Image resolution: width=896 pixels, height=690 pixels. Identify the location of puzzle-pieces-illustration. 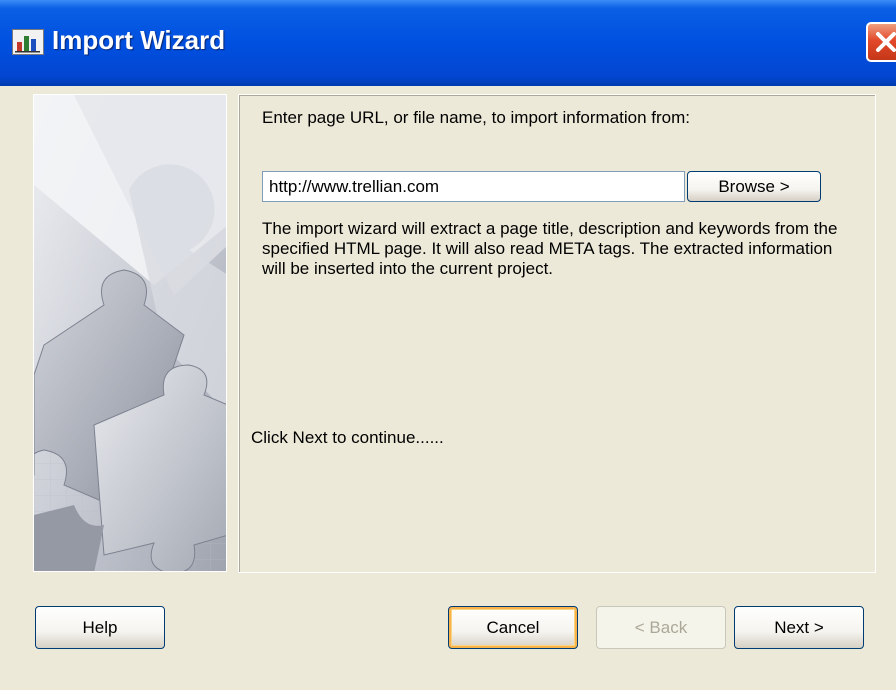
(130, 333).